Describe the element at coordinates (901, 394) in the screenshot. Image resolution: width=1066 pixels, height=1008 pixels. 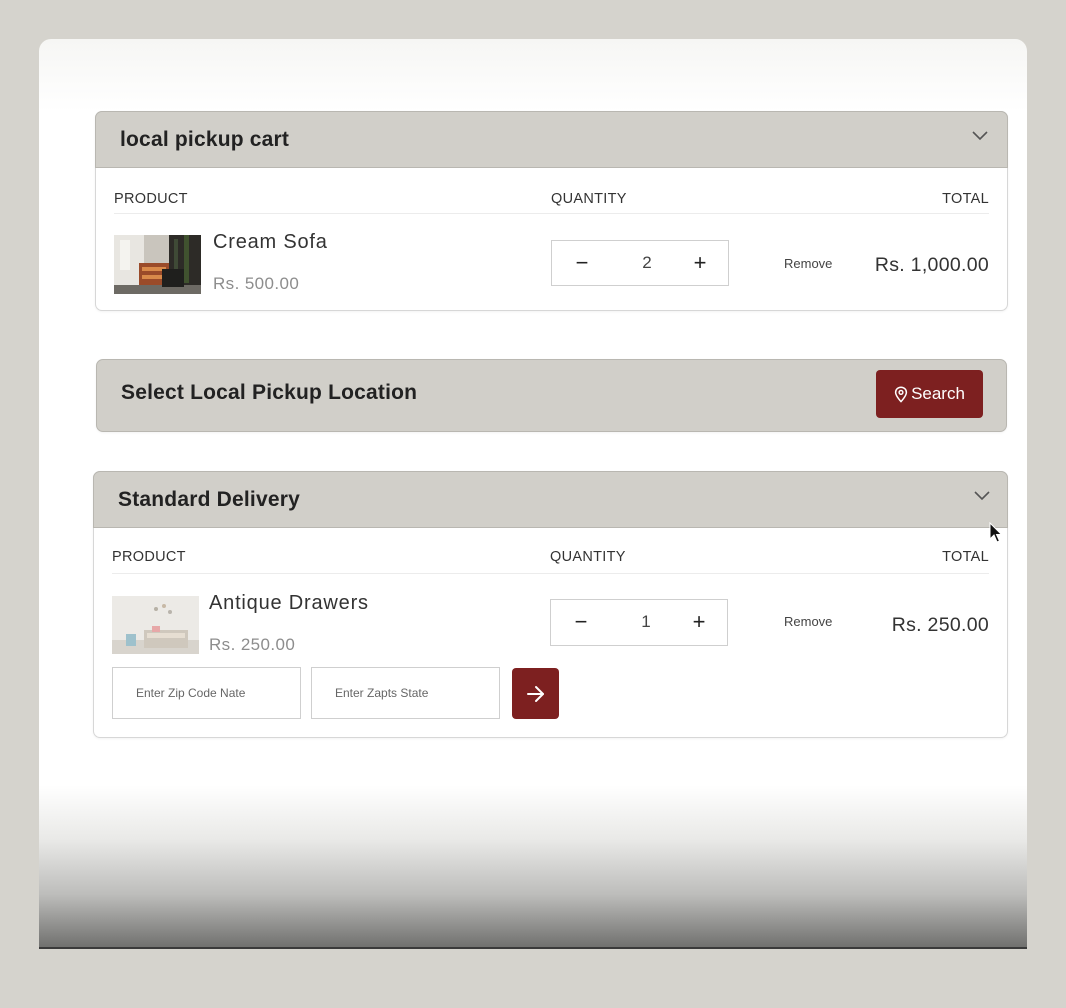
I see `location-pin-icon` at that location.